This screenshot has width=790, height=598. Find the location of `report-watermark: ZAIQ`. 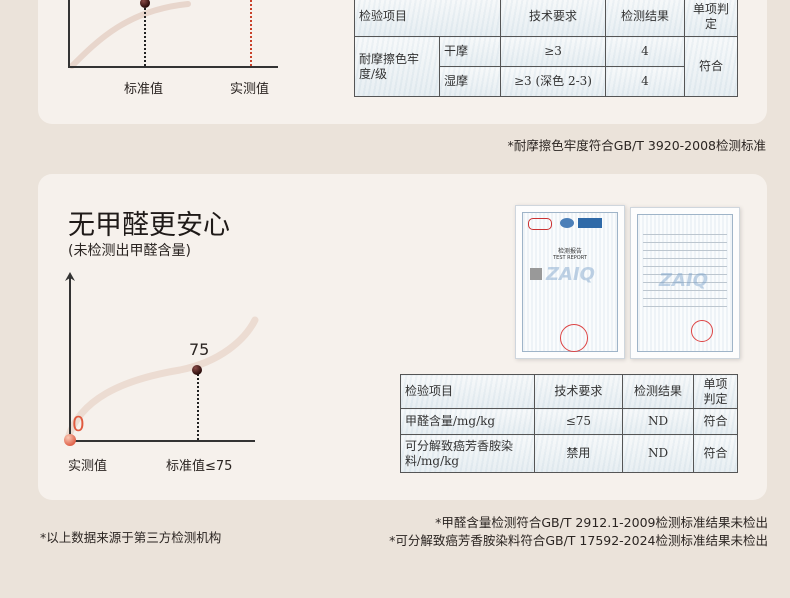

report-watermark: ZAIQ is located at coordinates (570, 274).